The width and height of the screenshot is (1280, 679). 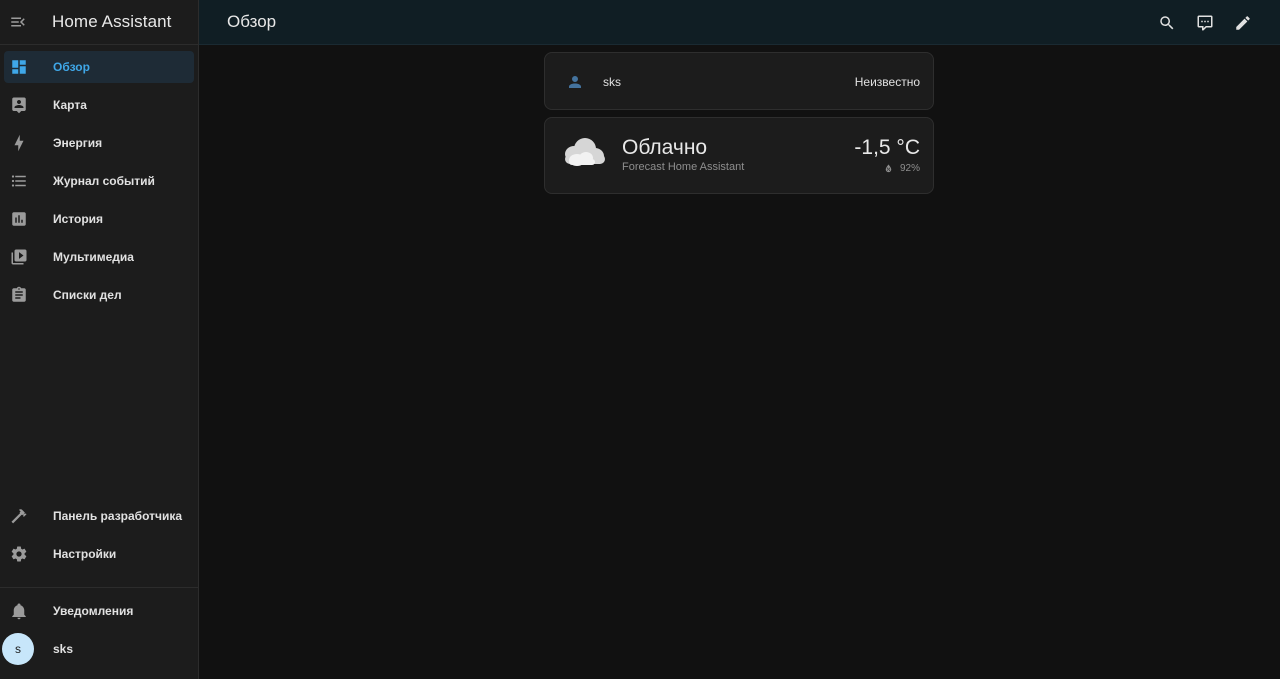 What do you see at coordinates (739, 81) in the screenshot?
I see `person-entity-card: sks Неизвестно` at bounding box center [739, 81].